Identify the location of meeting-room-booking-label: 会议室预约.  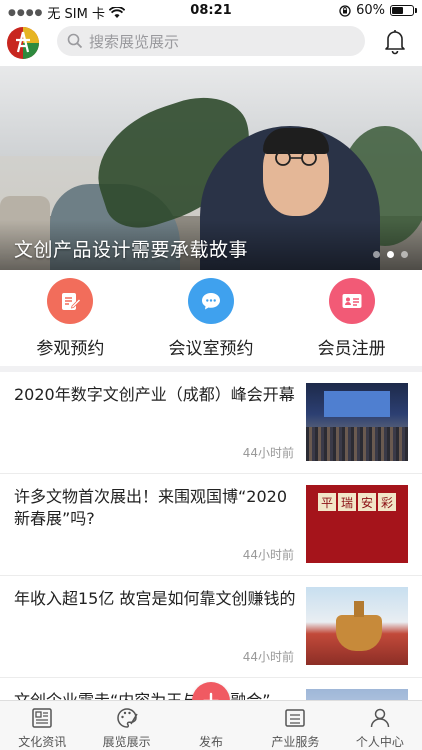
(211, 349).